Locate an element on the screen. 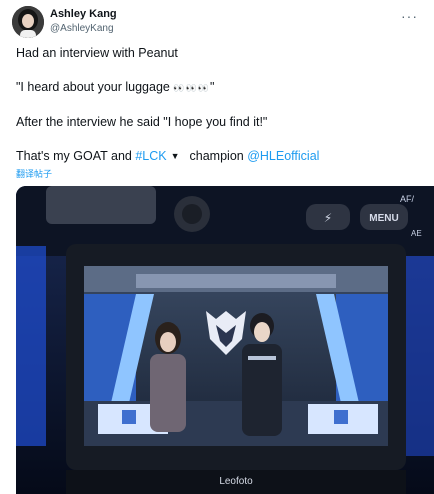 The image size is (434, 494). mention-link: @HLEofficial is located at coordinates (283, 156).